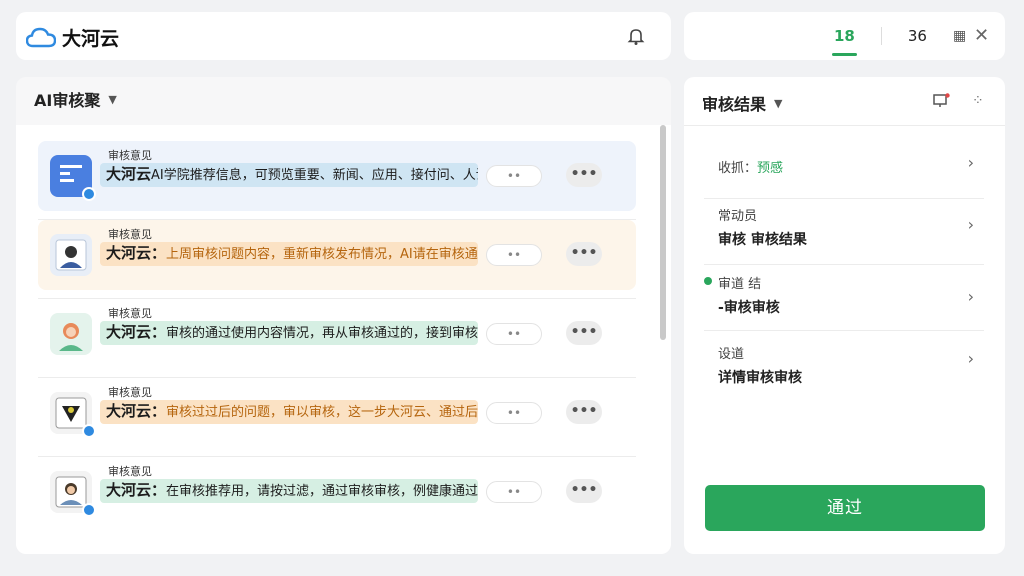  I want to click on comment-bubble: 大河云：在审核推荐用，请按过滤，通过审核审核，例健康通过。, so click(289, 491).